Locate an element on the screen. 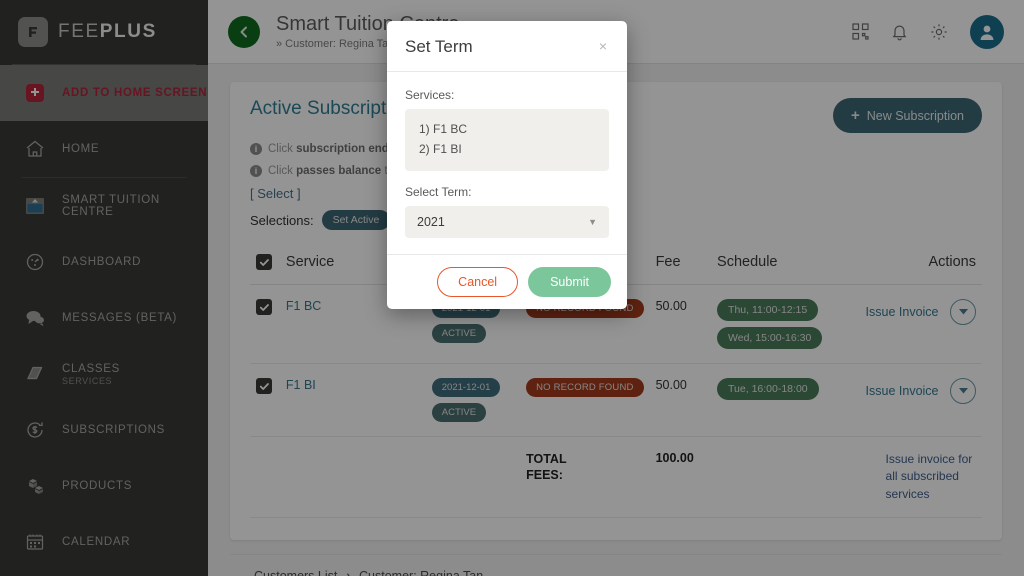 This screenshot has height=576, width=1024. submit-button: Submit is located at coordinates (569, 281).